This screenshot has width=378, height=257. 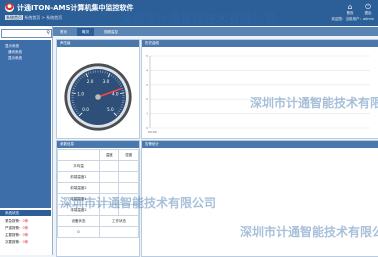 I want to click on status-header: 系统状态, so click(x=25, y=213).